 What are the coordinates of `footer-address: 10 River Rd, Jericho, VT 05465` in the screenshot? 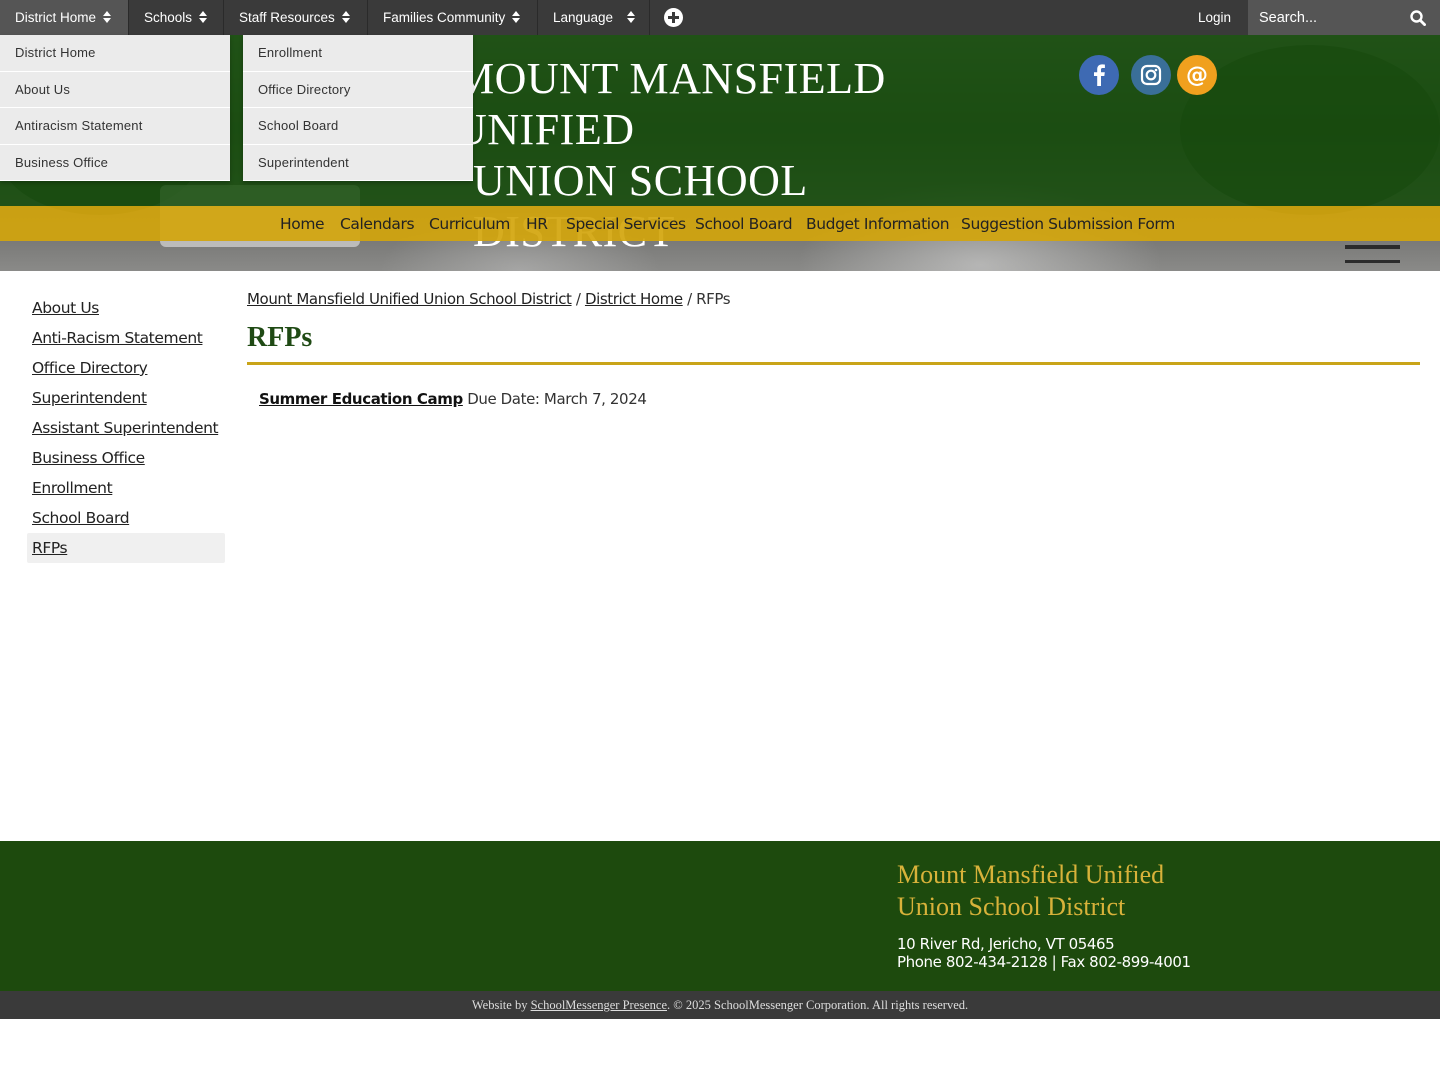 It's located at (1006, 944).